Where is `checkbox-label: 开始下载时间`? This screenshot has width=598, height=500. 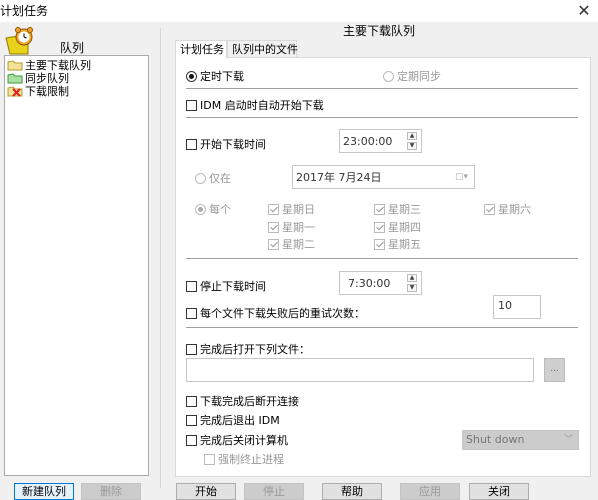 checkbox-label: 开始下载时间 is located at coordinates (233, 144).